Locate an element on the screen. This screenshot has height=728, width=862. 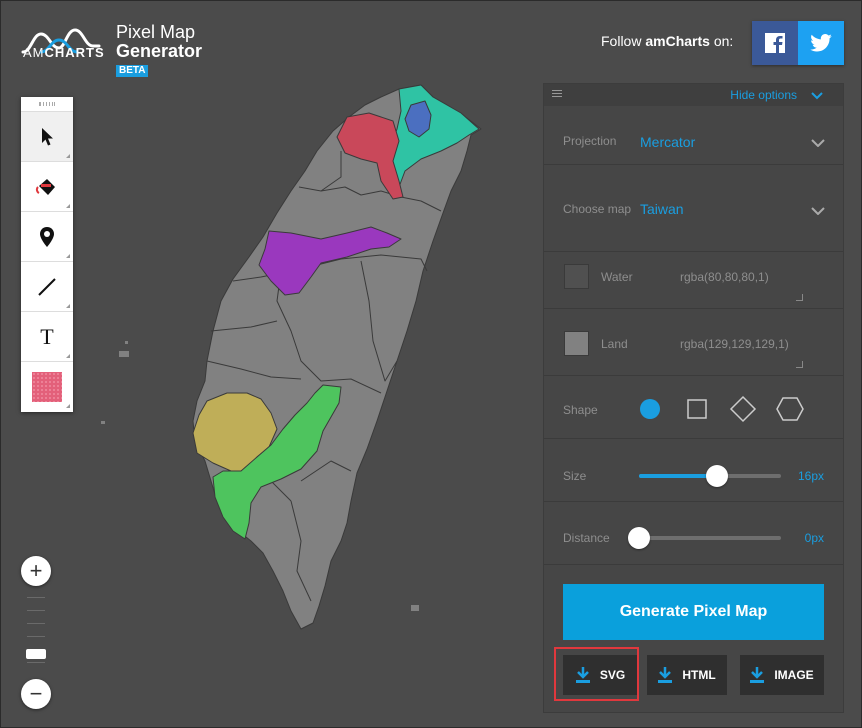
paint-bucket-icon is located at coordinates (45, 186).